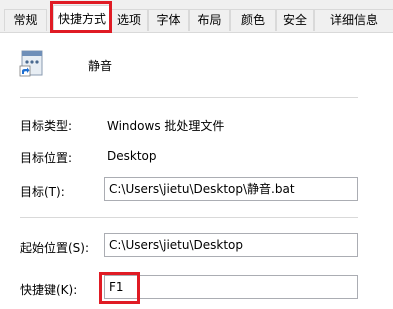 This screenshot has width=393, height=309. What do you see at coordinates (231, 189) in the screenshot?
I see `target-field: C:\Users\jietu\Desktop\静音.bat` at bounding box center [231, 189].